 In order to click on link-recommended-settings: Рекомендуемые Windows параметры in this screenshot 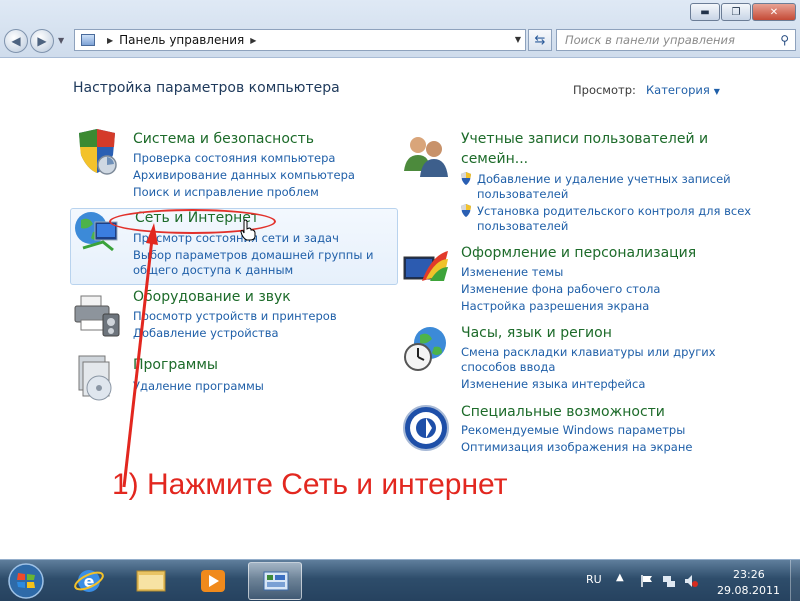, I will do `click(573, 430)`.